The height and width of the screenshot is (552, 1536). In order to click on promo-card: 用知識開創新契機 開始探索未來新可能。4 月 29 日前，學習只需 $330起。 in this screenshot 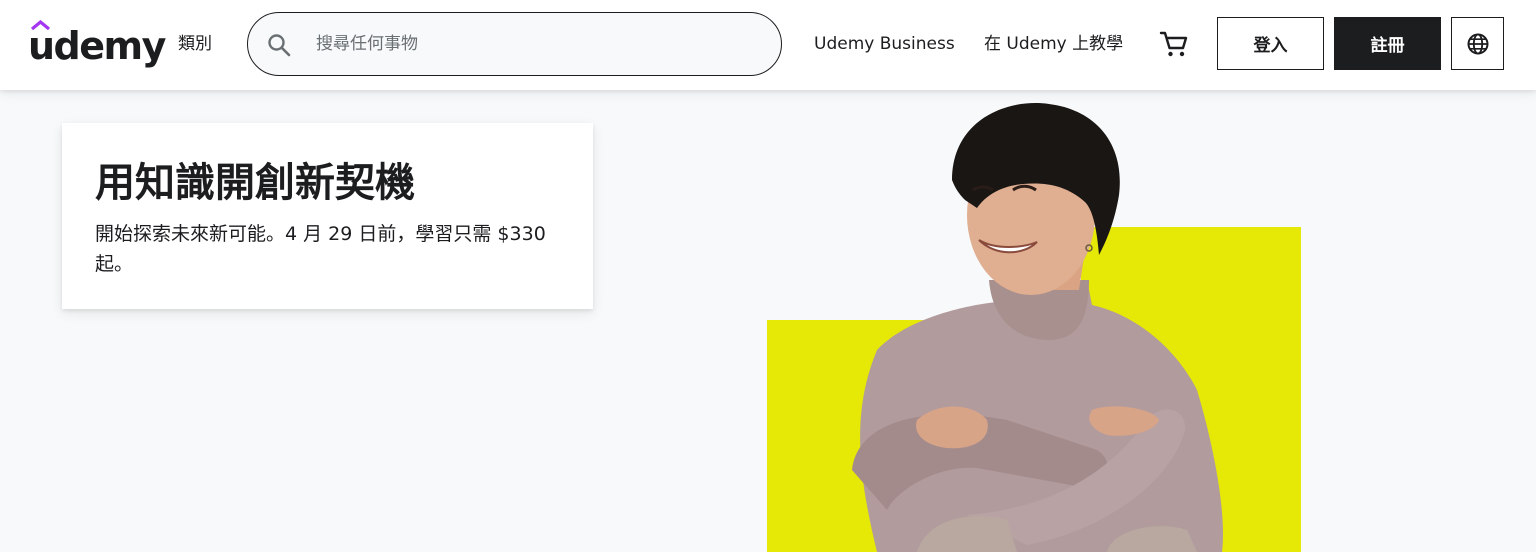, I will do `click(327, 216)`.